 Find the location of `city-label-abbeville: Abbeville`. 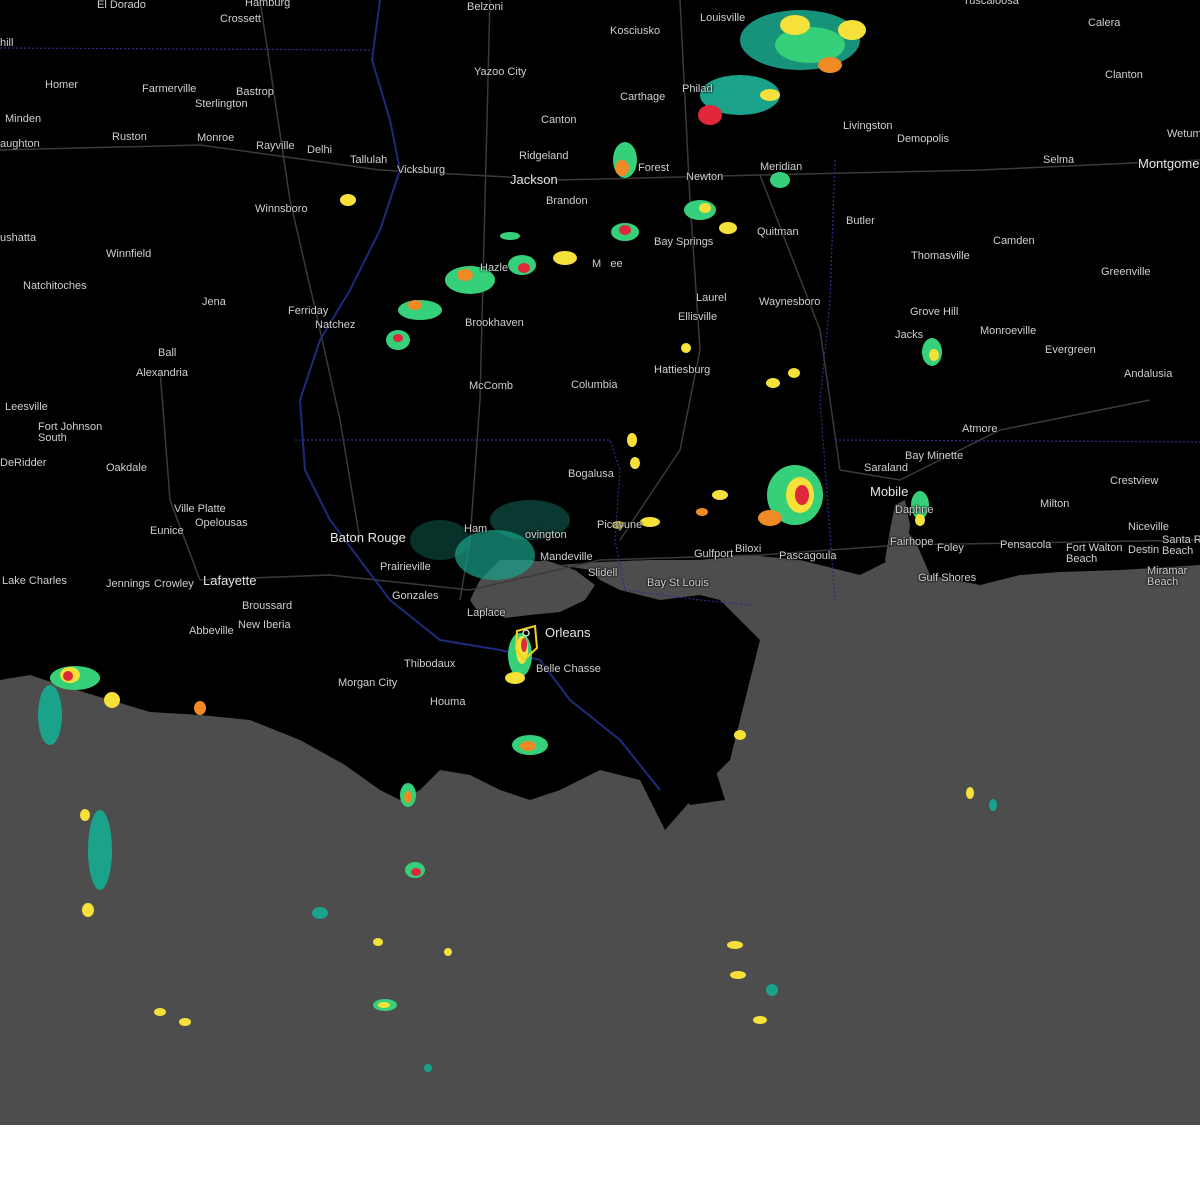

city-label-abbeville: Abbeville is located at coordinates (211, 631).